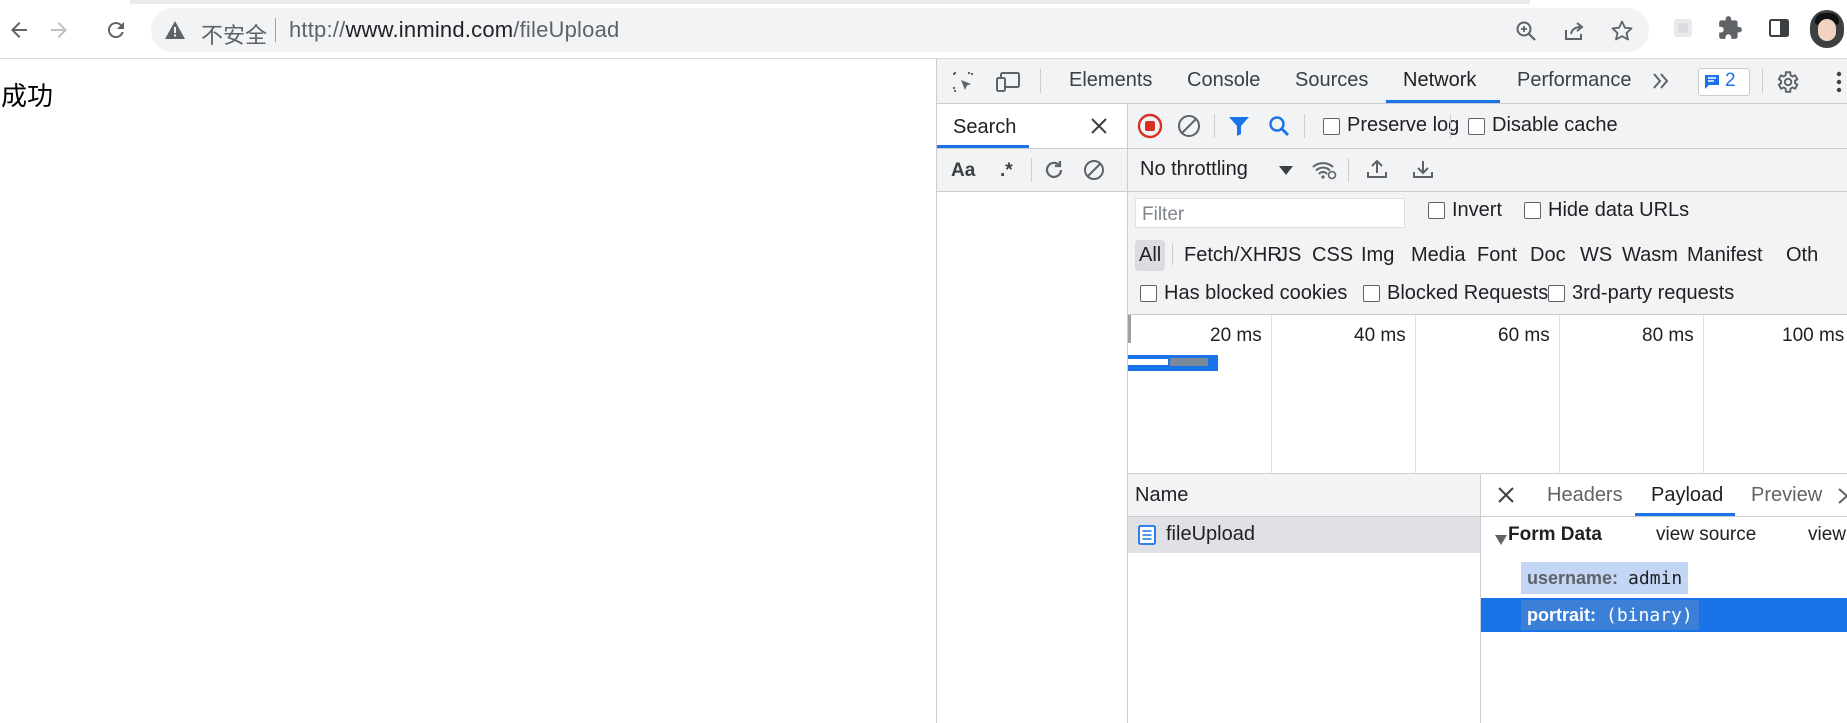 The image size is (1847, 723). I want to click on type-filter-css: CSS, so click(1332, 255).